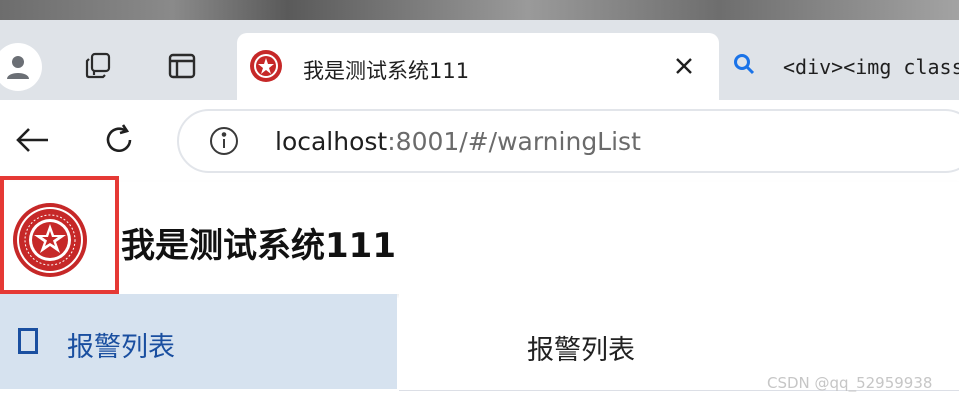 This screenshot has height=401, width=959. I want to click on reload-button, so click(119, 140).